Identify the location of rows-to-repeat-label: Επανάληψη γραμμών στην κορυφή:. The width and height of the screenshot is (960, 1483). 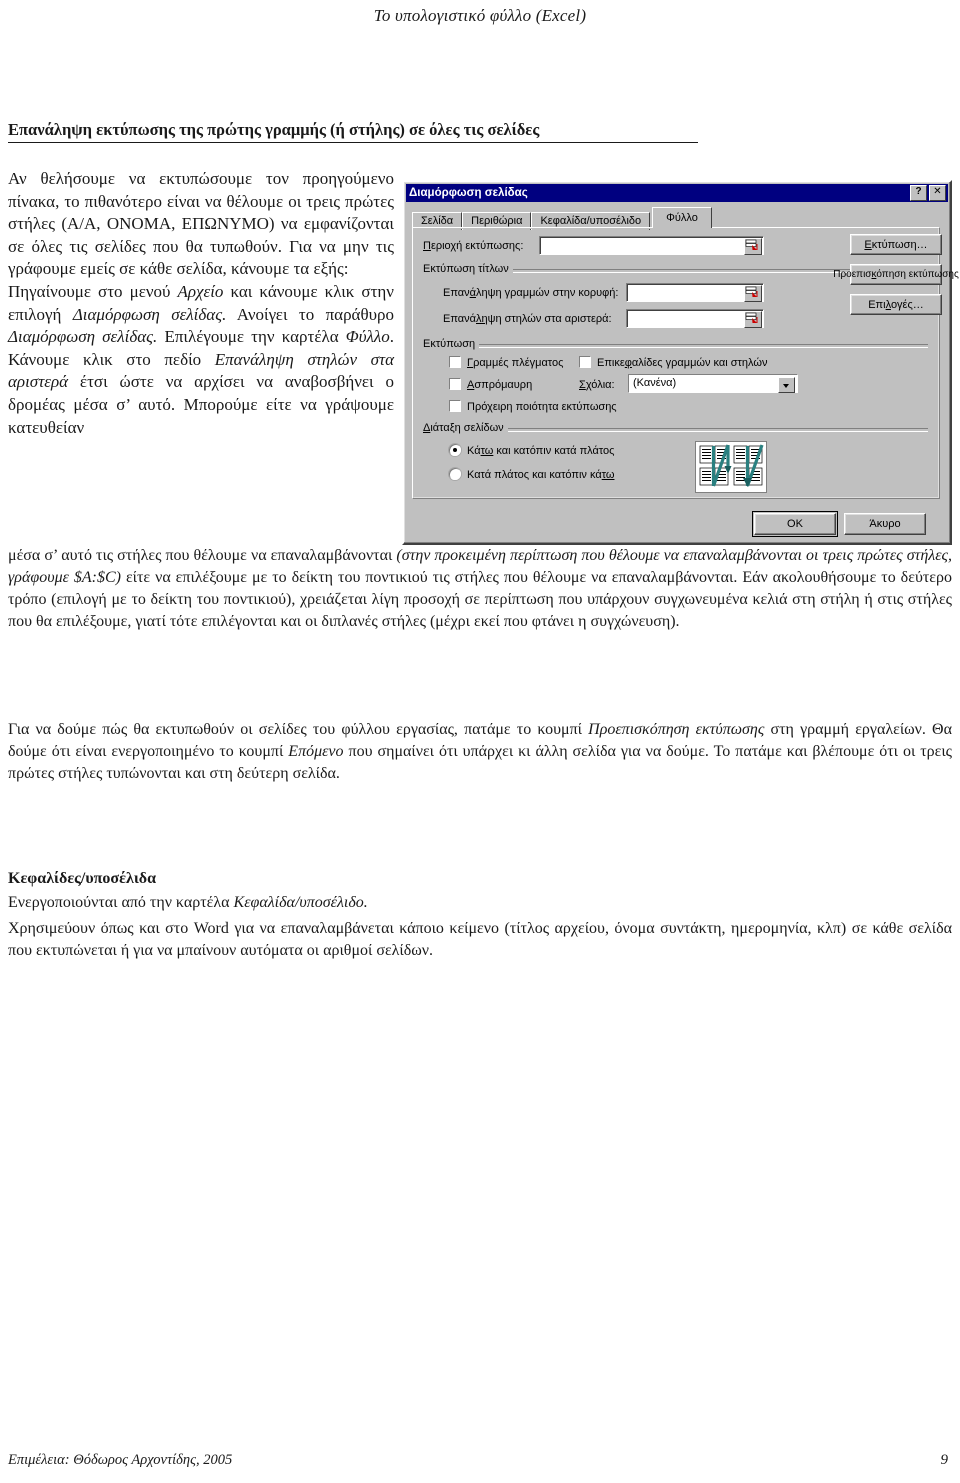
(531, 293).